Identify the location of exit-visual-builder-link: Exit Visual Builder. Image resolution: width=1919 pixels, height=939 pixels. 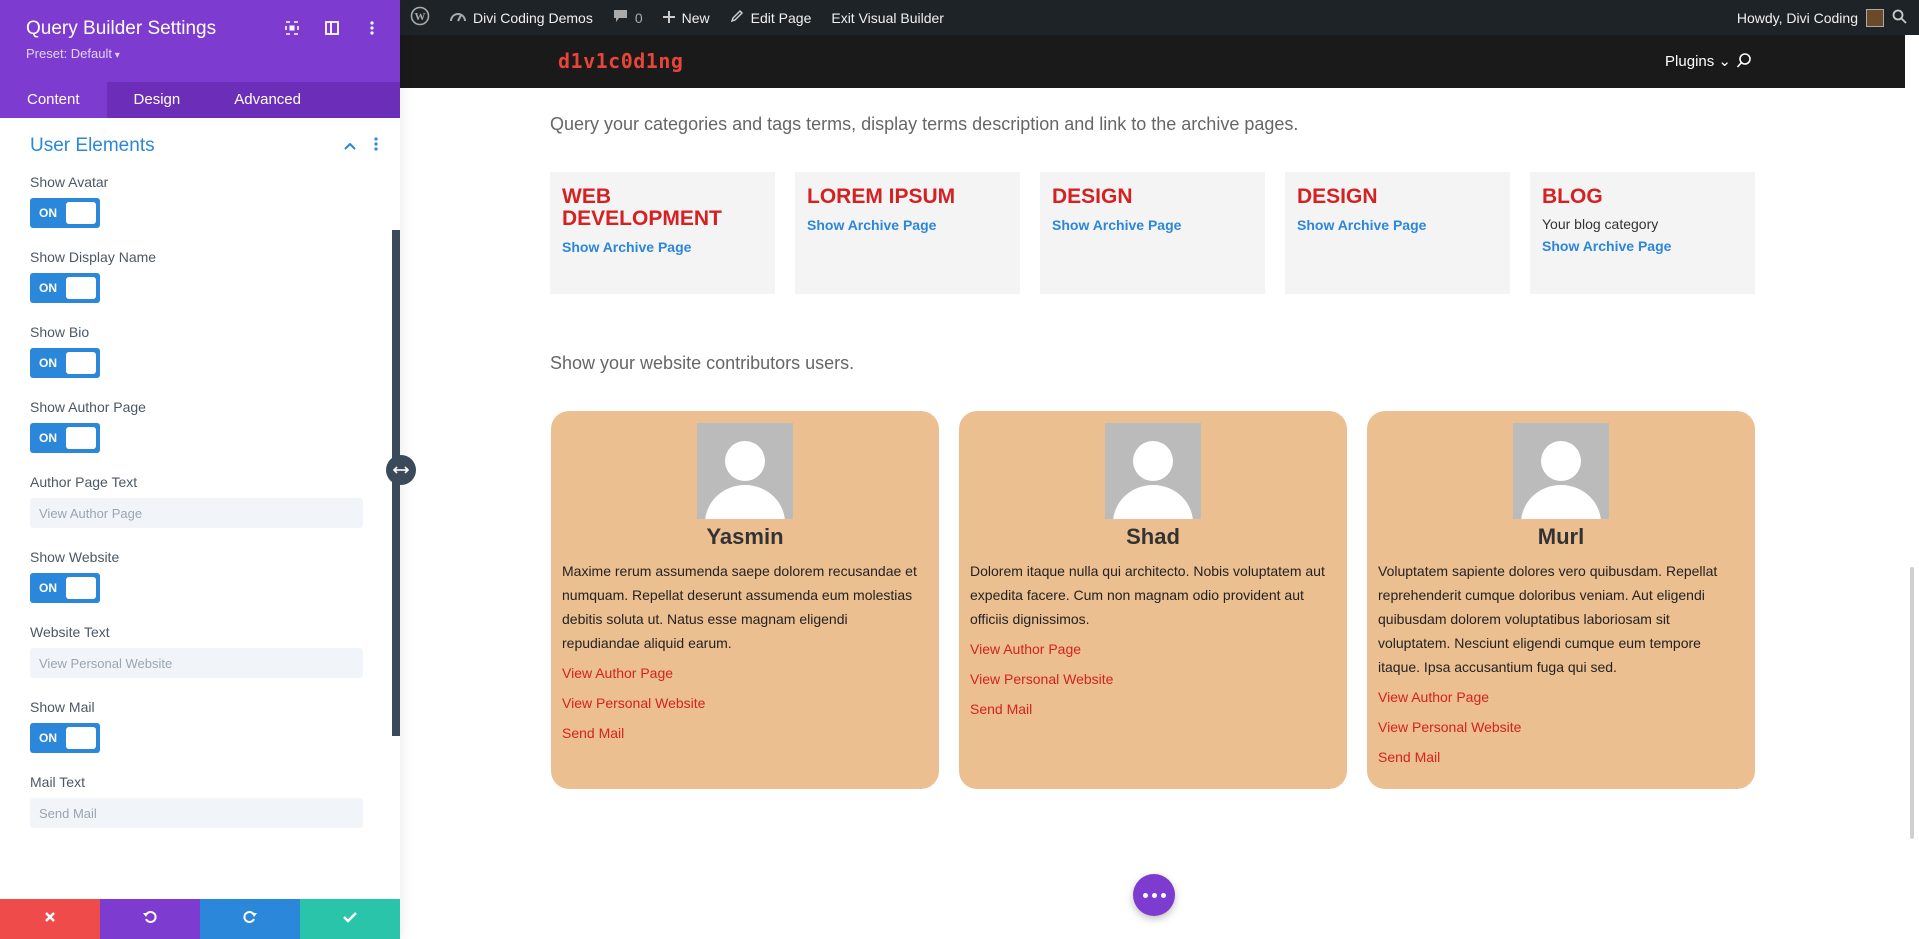
(887, 17).